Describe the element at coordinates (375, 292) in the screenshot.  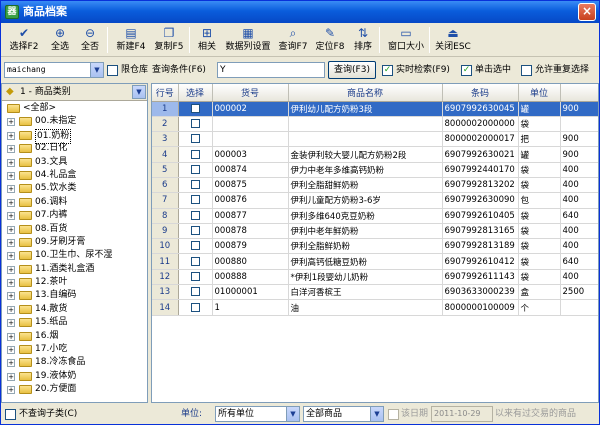
I see `table-row: 13 01000001 白洋河香槟王 6903633000239 盒 2500` at that location.